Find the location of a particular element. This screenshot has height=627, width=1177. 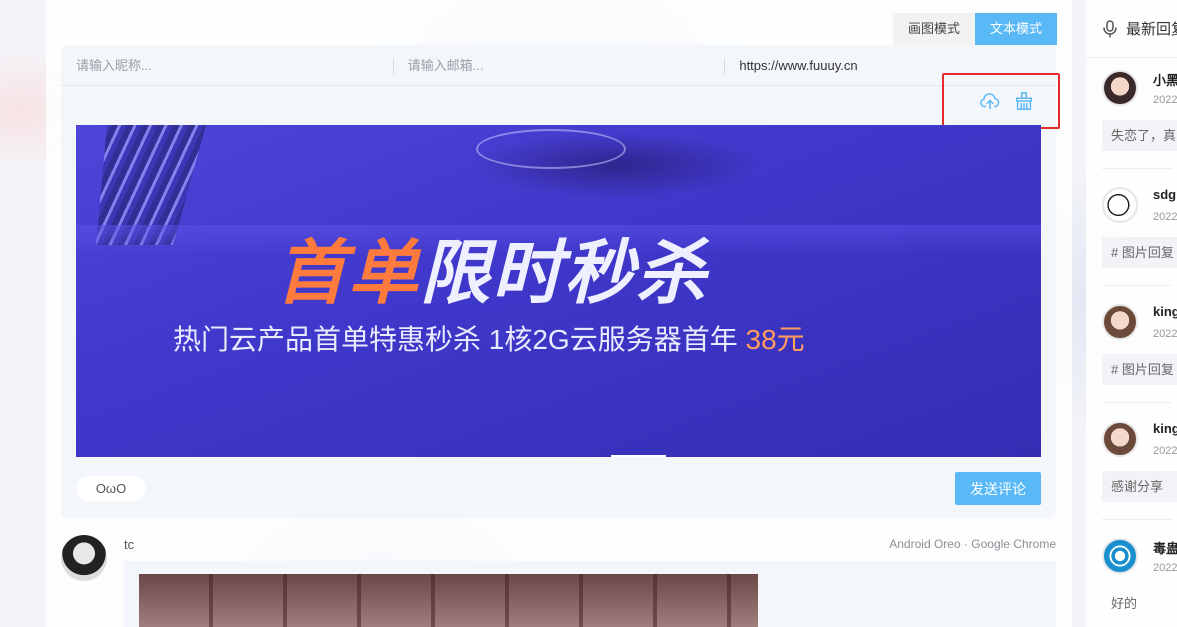

comment-author: tc is located at coordinates (129, 544).